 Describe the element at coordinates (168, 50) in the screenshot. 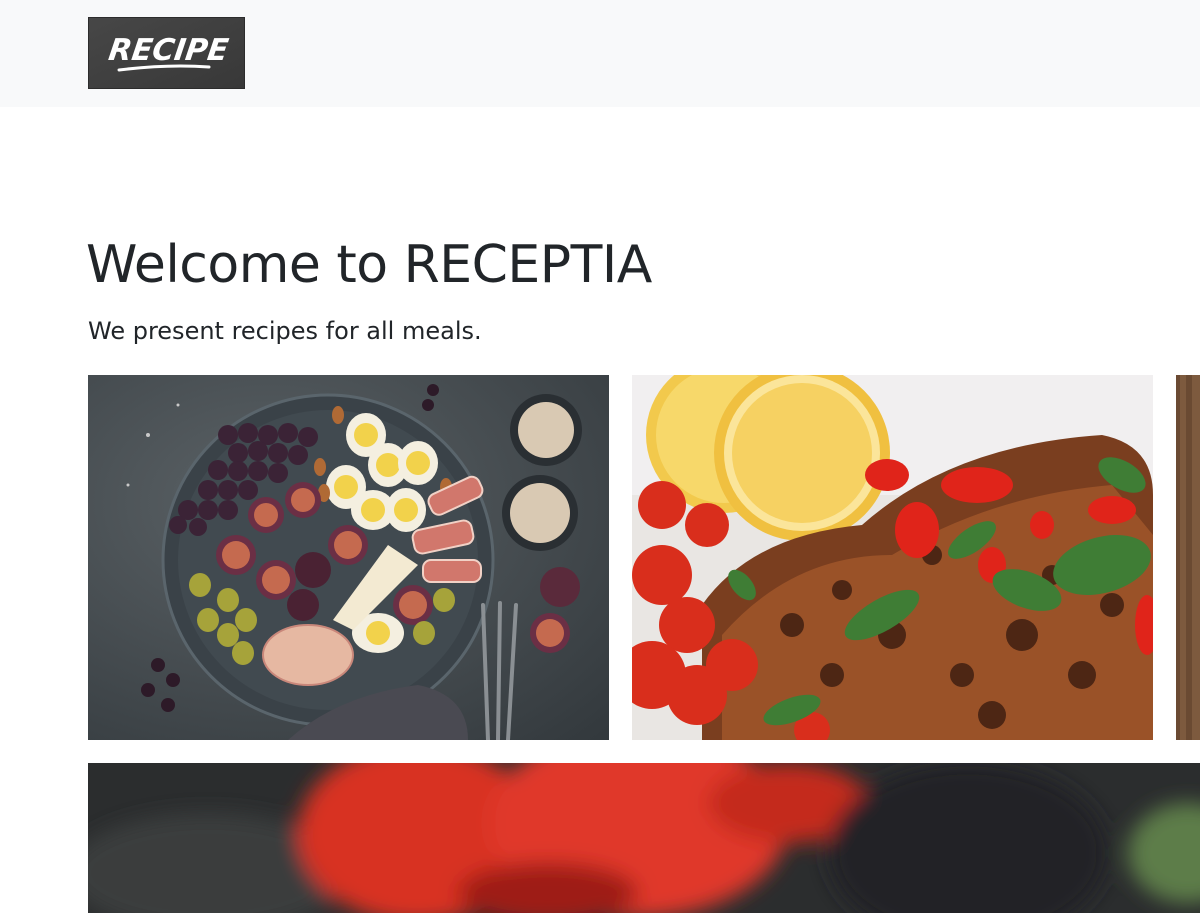

I see `logo-wordmark: RECIPE` at that location.